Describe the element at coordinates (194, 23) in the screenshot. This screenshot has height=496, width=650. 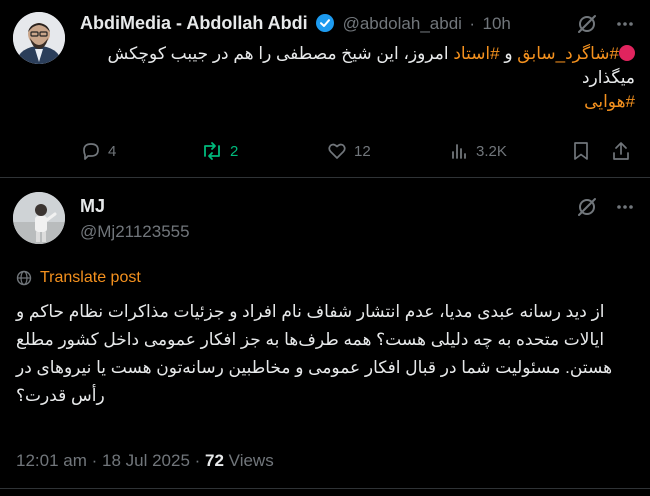
I see `display-name: AbdiMedia - Abdollah Abdi` at that location.